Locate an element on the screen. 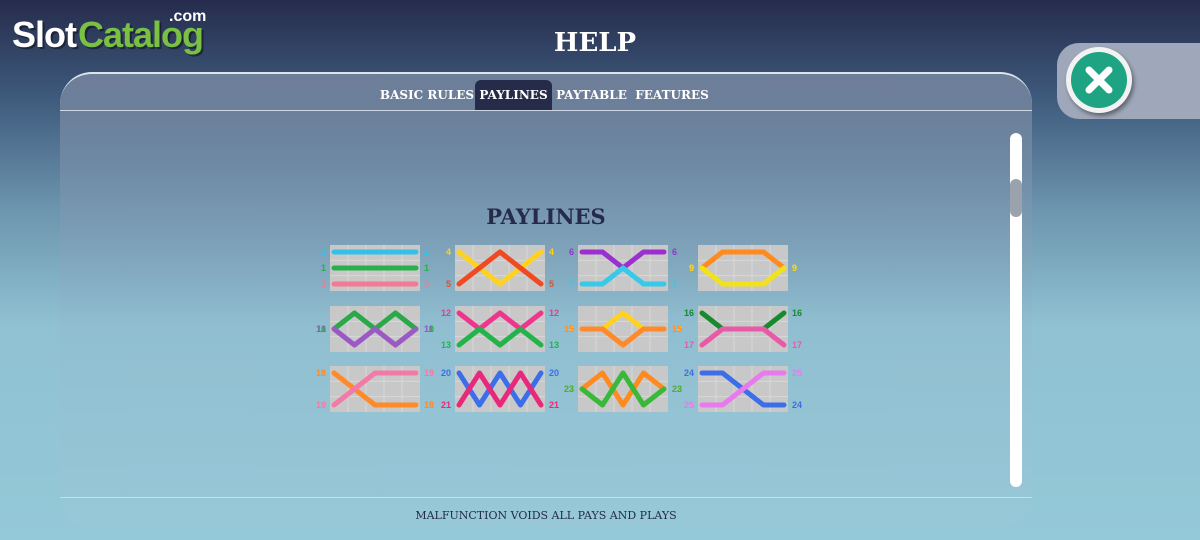 The width and height of the screenshot is (1200, 540). payline-number-right: 18 is located at coordinates (429, 405).